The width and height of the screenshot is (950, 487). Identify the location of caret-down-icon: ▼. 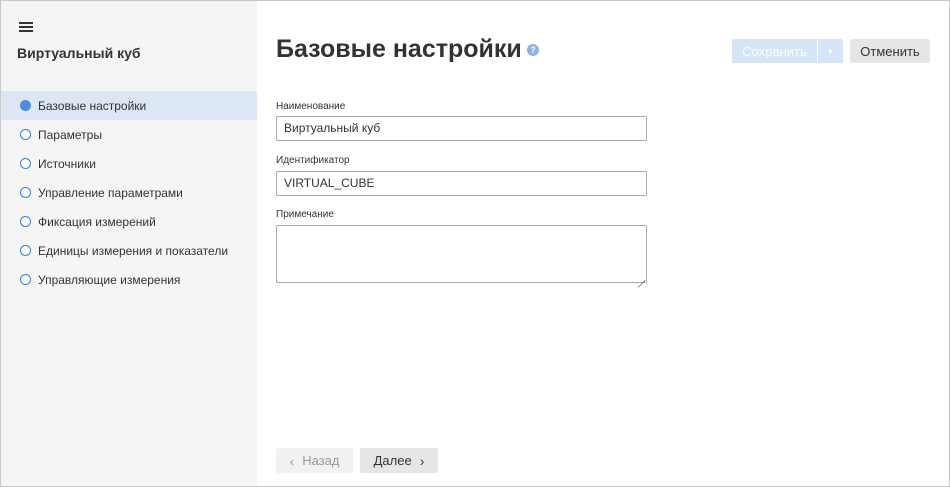
(830, 51).